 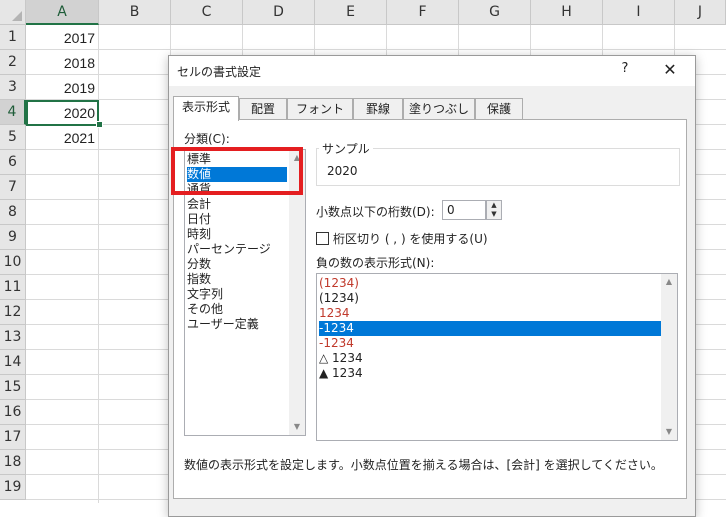 I want to click on dialog-title: セルの書式設定, so click(x=219, y=72).